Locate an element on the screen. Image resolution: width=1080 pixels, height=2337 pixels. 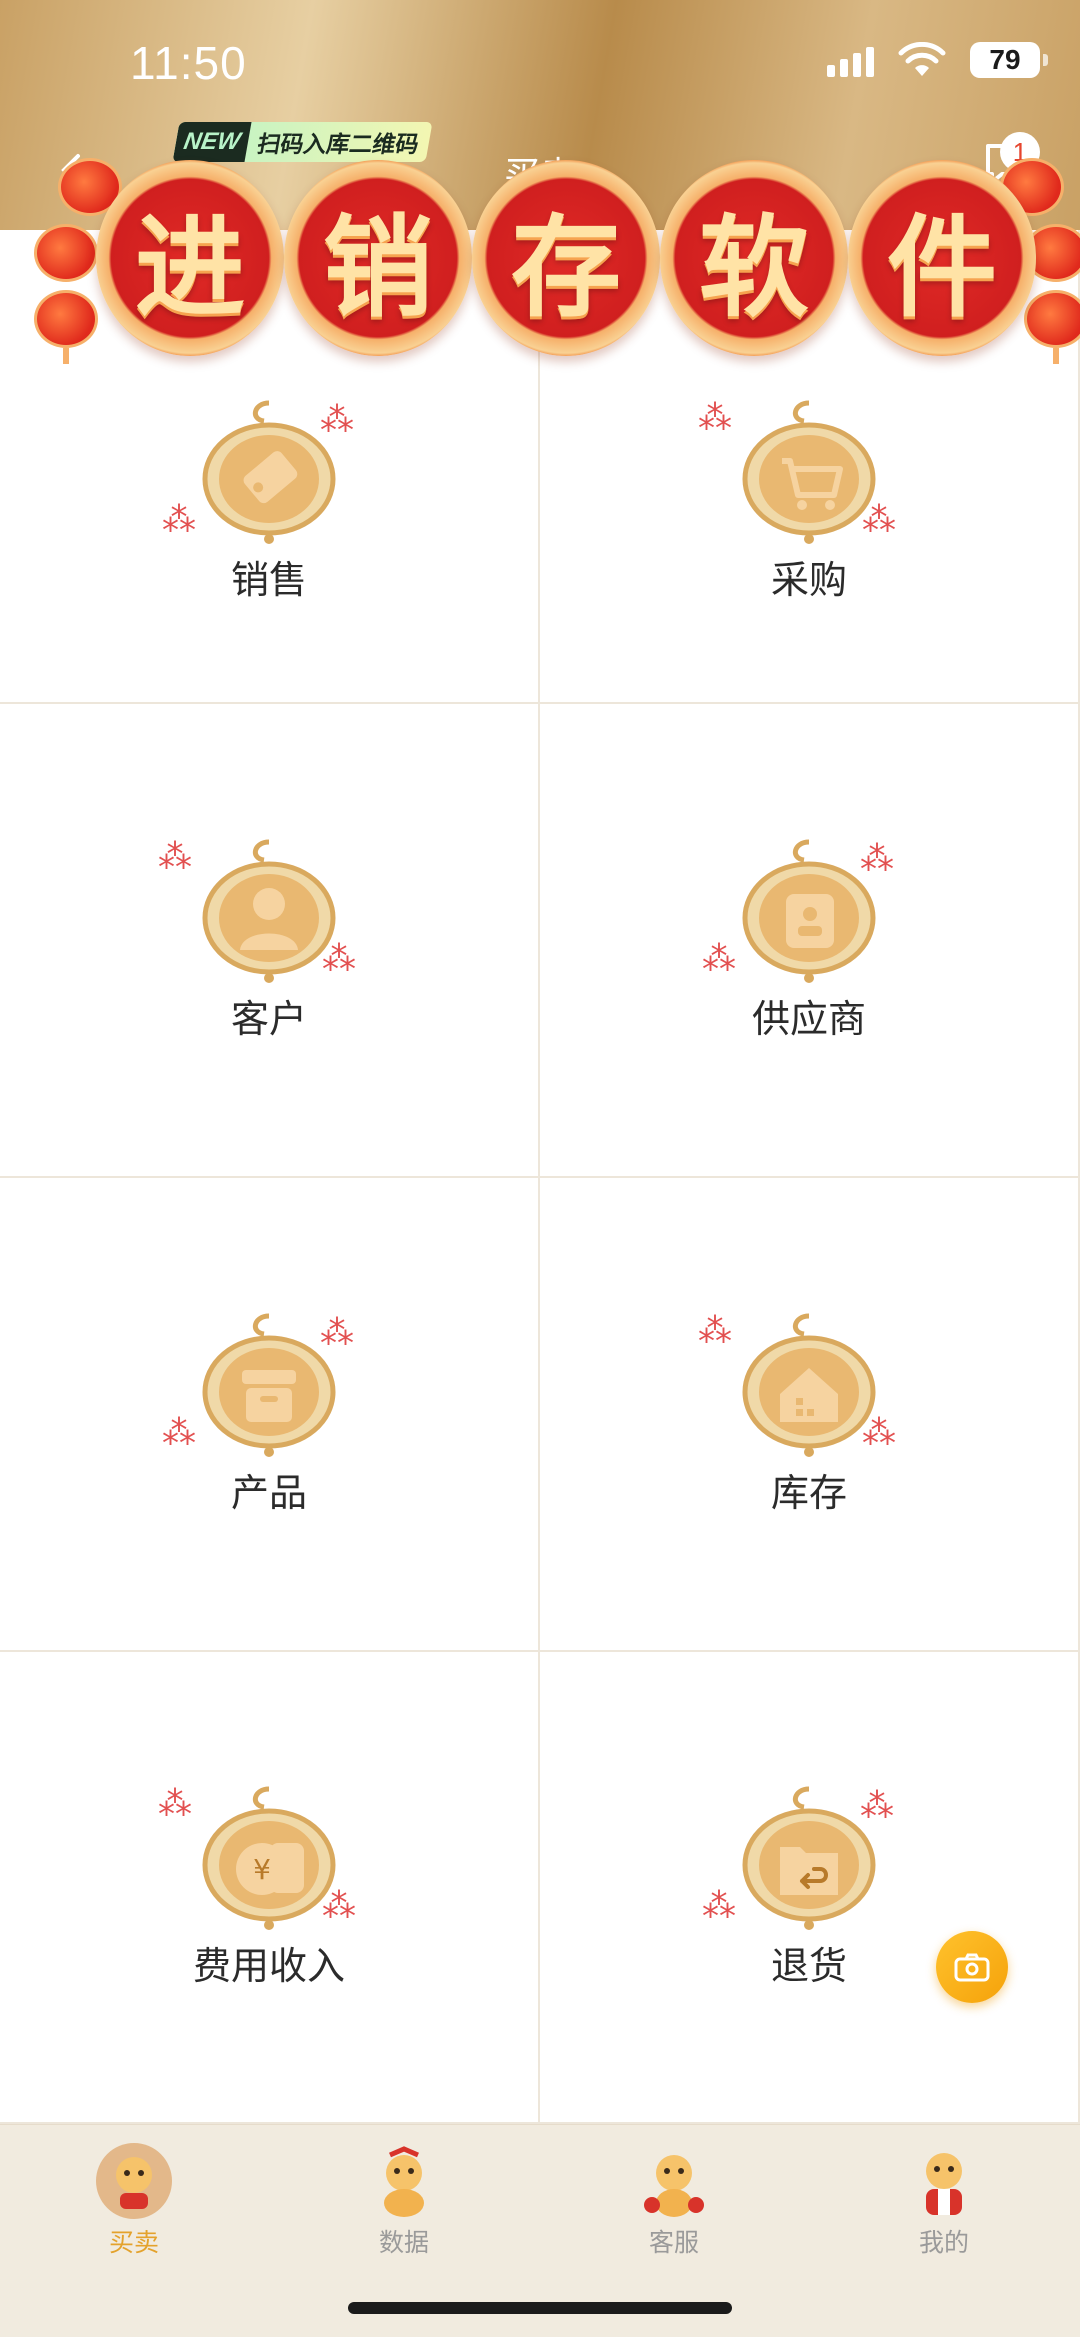
menu-customer: ⁂ ⁂ 客户 is located at coordinates (270, 941).